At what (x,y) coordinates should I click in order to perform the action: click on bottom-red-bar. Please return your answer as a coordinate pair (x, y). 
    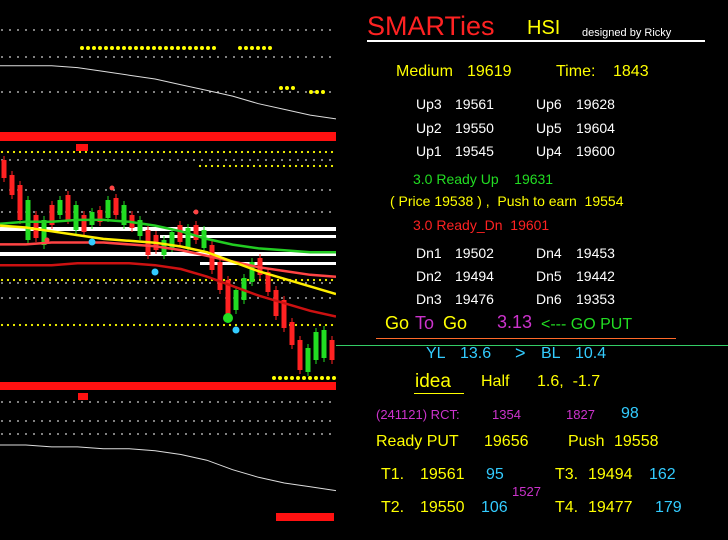
    Looking at the image, I should click on (305, 517).